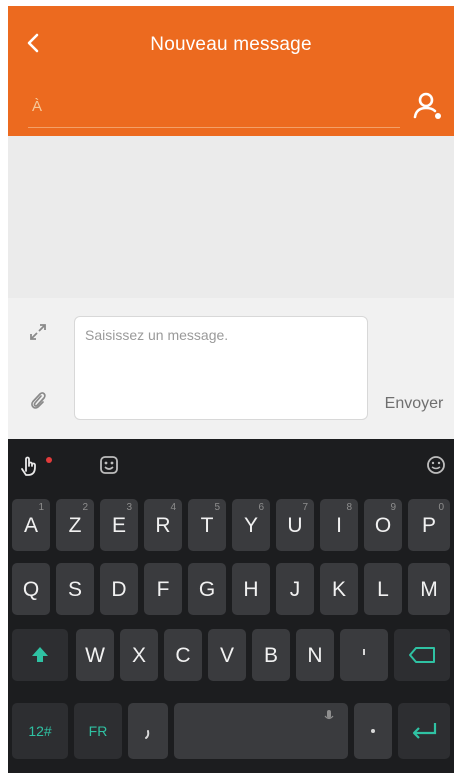 The image size is (459, 773). I want to click on attach-icon, so click(38, 400).